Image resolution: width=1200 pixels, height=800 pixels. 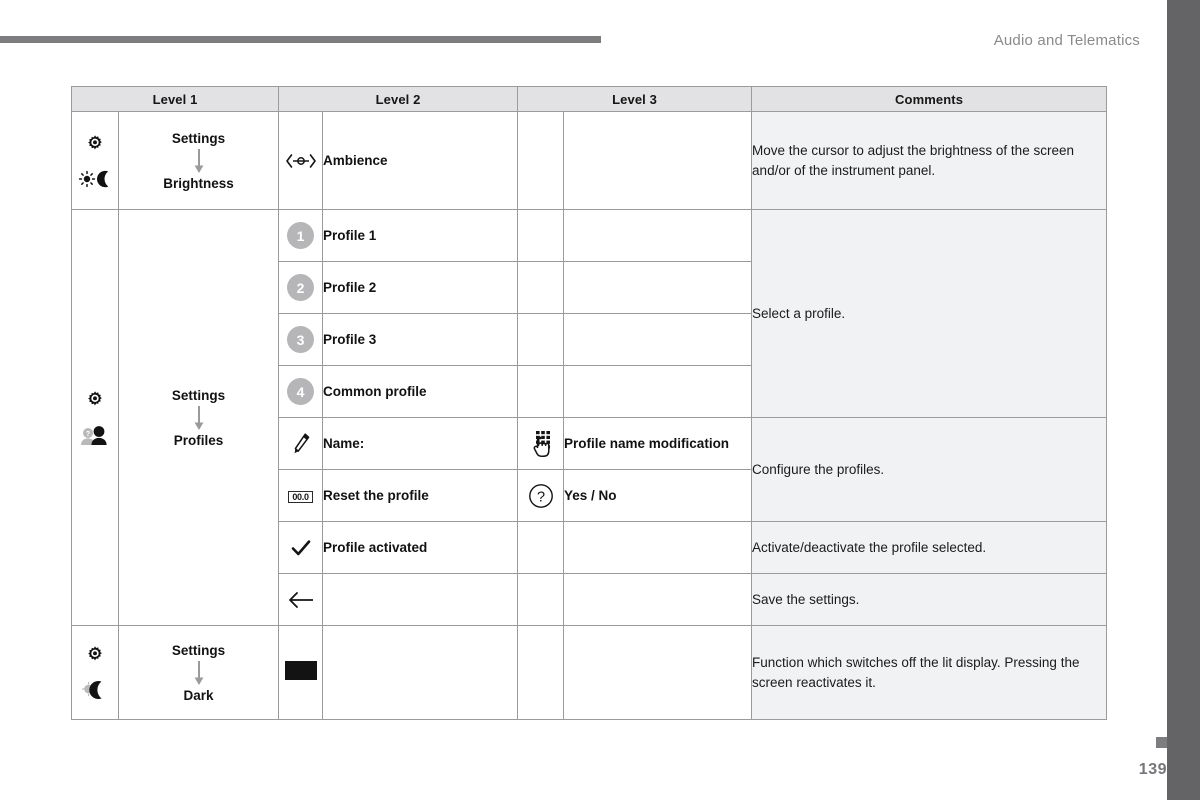 What do you see at coordinates (198, 695) in the screenshot?
I see `menu-step-dark: Dark` at bounding box center [198, 695].